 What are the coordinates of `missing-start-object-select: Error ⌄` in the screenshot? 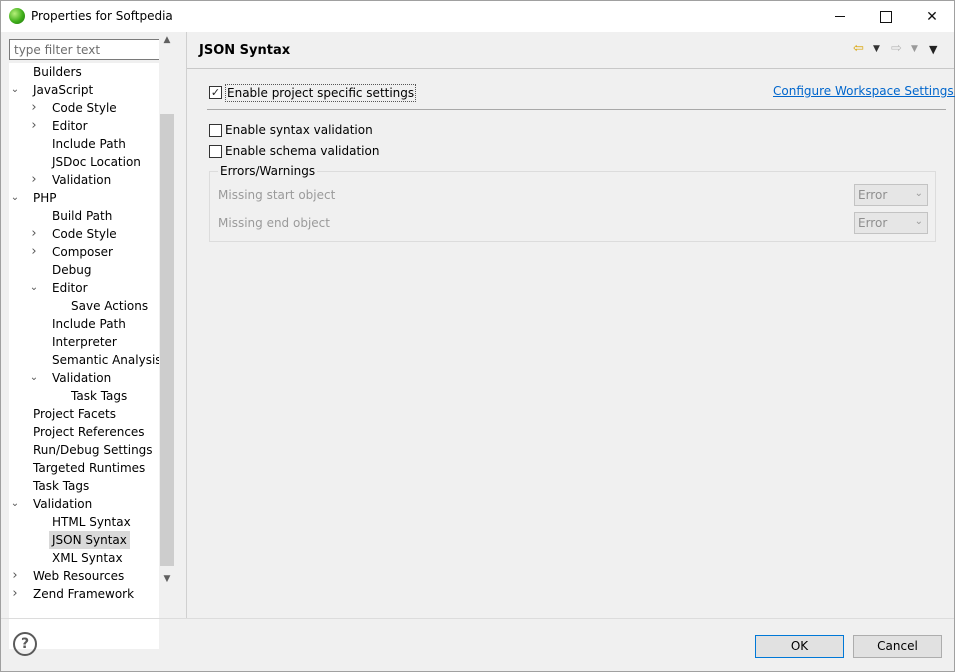 It's located at (891, 195).